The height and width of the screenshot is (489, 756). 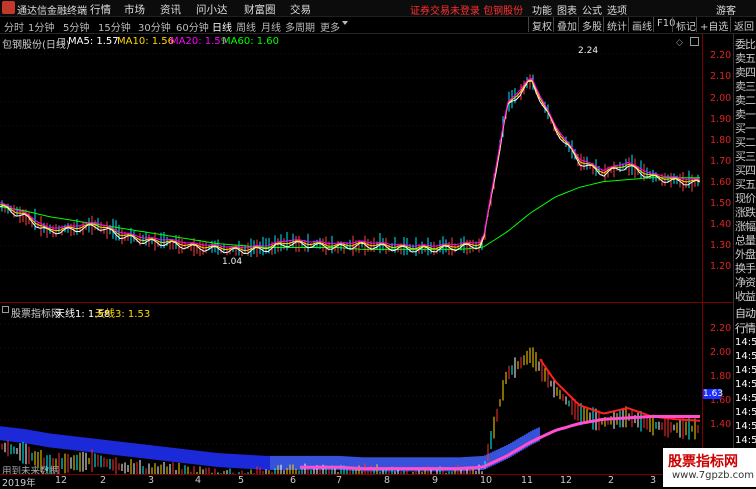 I want to click on btn-biaoji: 标记, so click(x=685, y=25).